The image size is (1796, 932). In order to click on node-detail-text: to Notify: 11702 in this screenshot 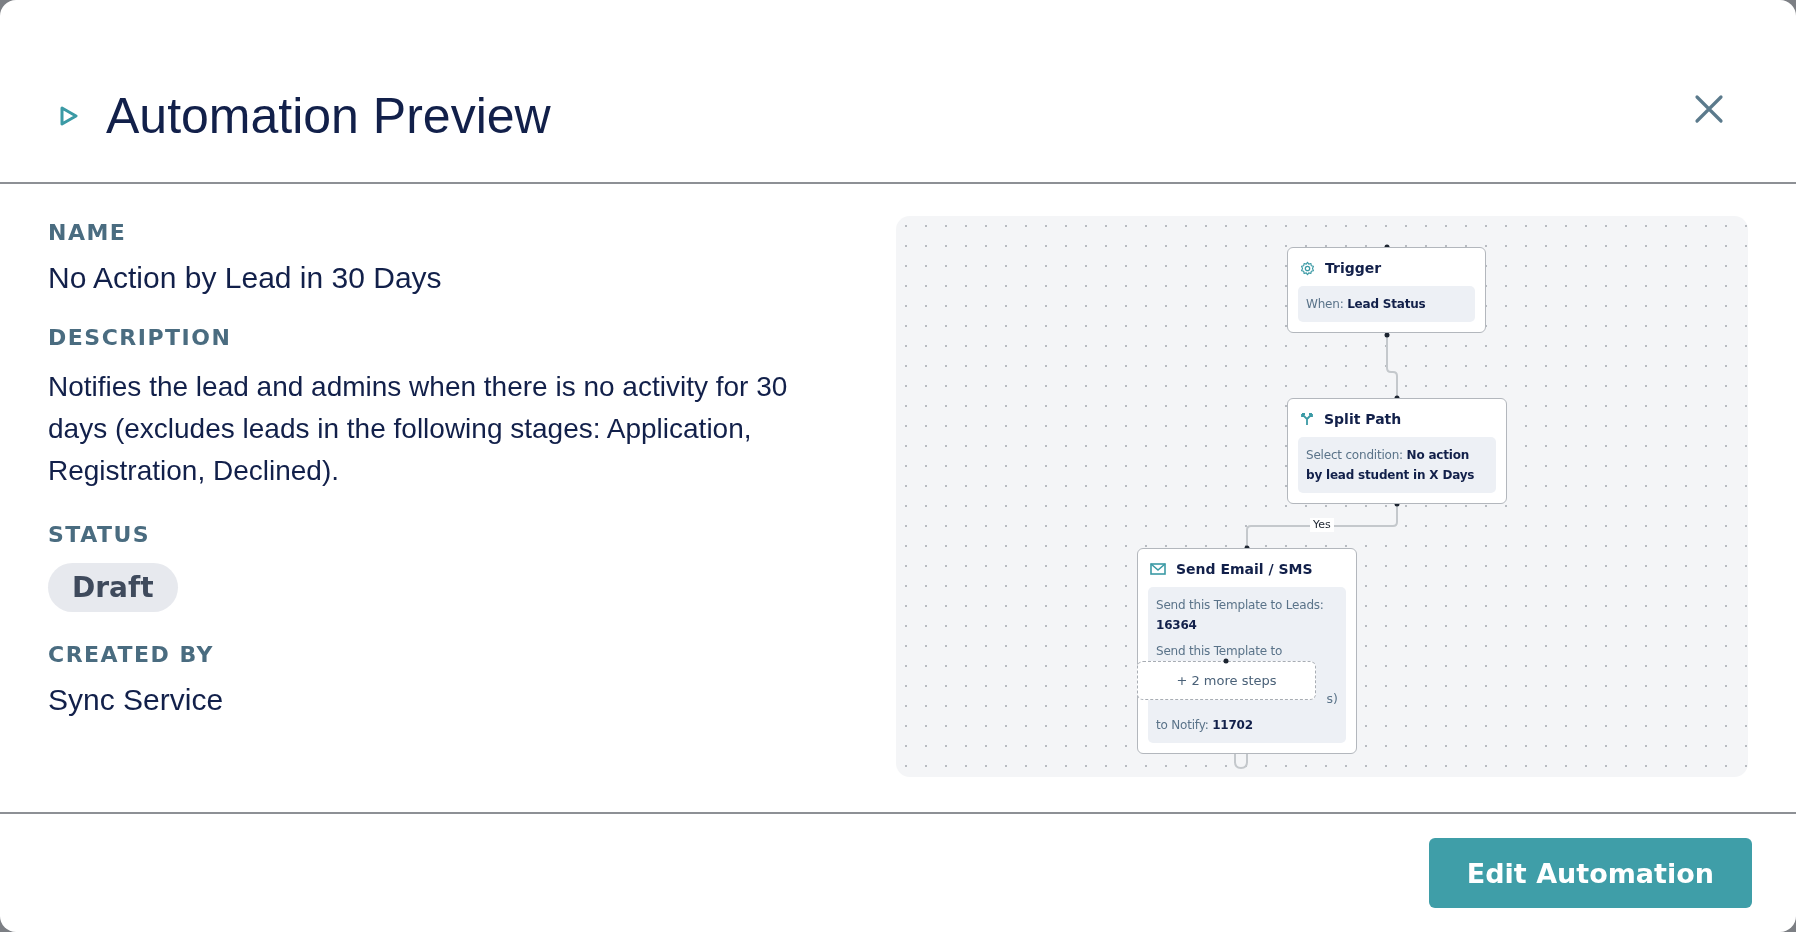, I will do `click(1205, 725)`.